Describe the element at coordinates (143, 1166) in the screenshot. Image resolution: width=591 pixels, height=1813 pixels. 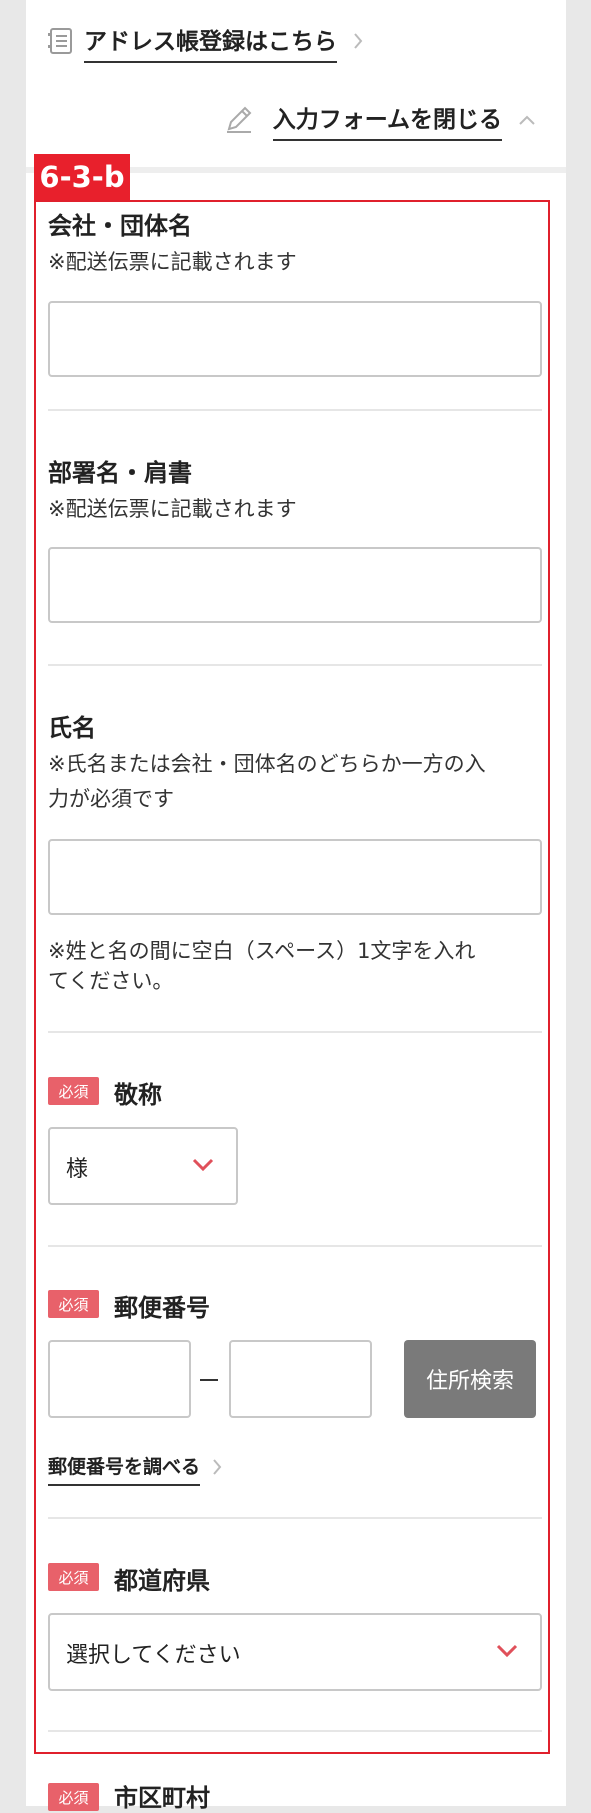
I see `honorific-select: 様` at that location.